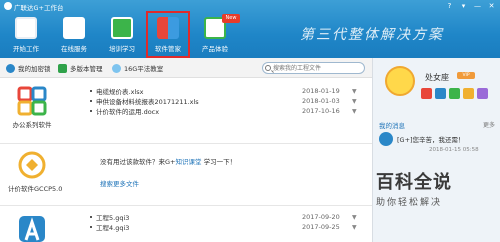  I want to click on menu-button: ▾, so click(463, 6).